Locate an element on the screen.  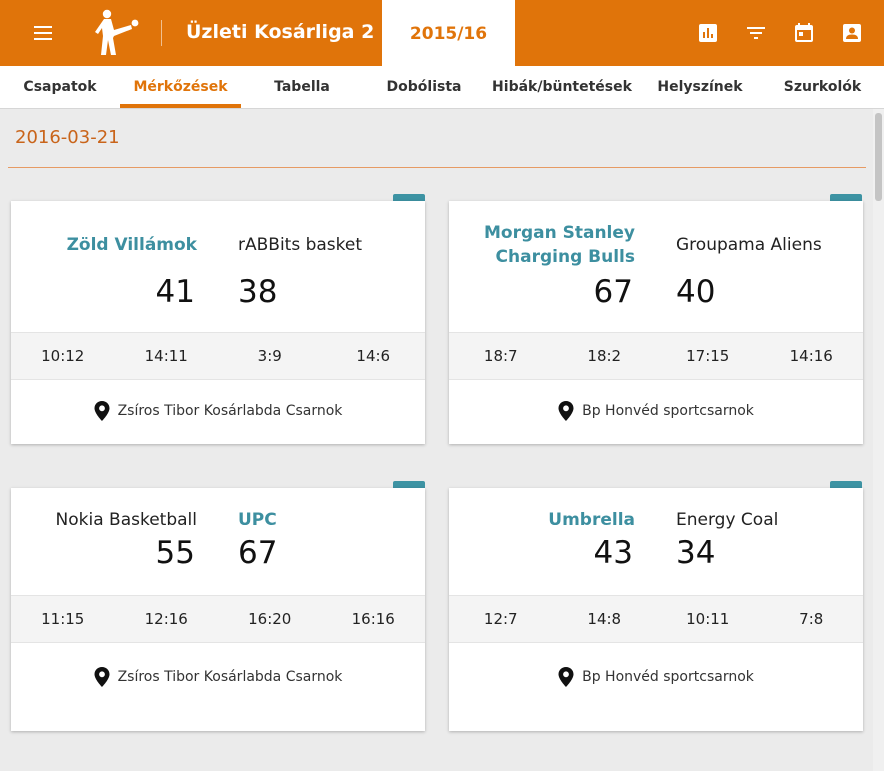
quarter-score: 10:11 is located at coordinates (708, 619).